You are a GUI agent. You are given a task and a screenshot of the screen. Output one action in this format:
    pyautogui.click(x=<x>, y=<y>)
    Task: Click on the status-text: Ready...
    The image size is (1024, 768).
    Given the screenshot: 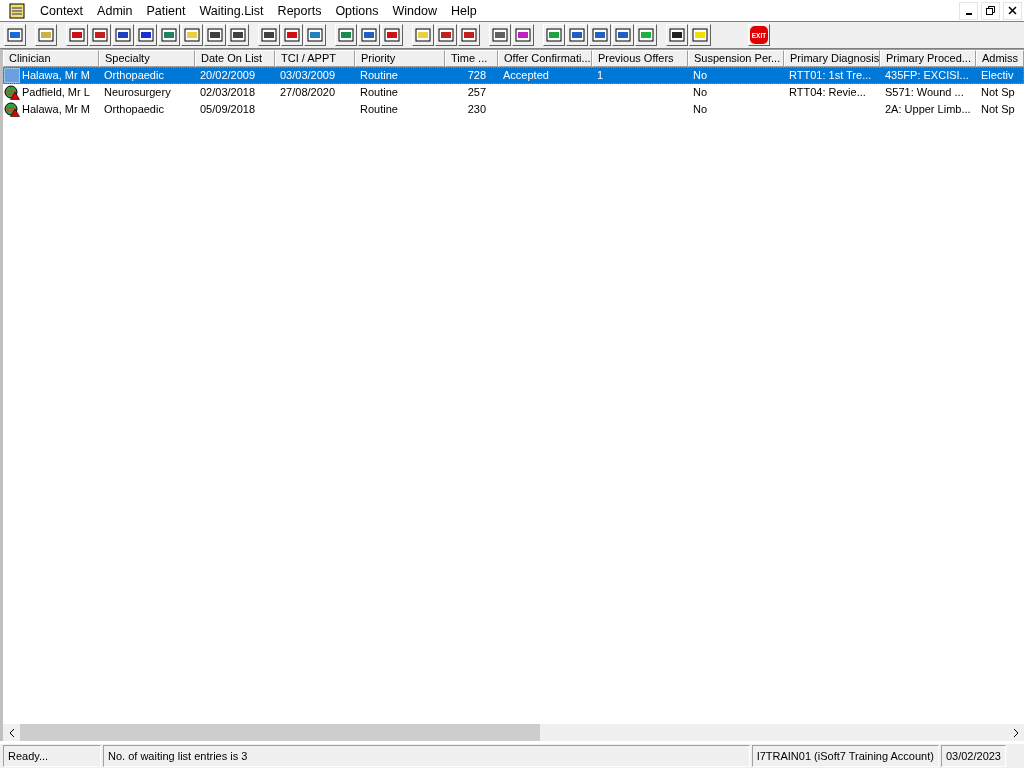 What is the action you would take?
    pyautogui.click(x=52, y=756)
    